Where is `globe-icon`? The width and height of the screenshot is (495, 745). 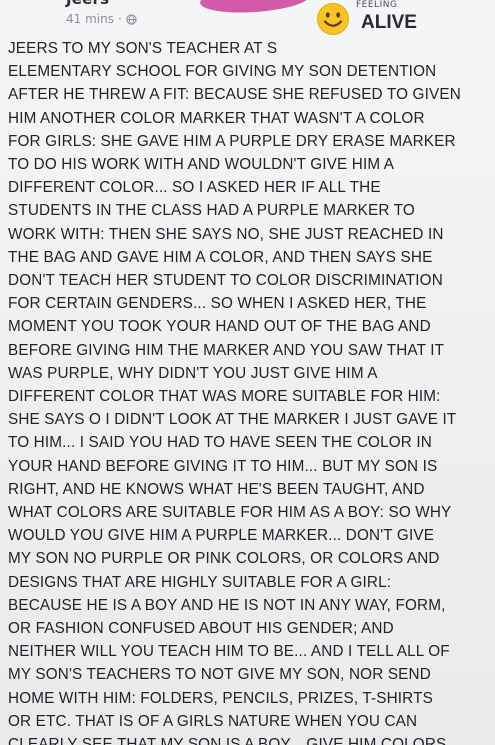 globe-icon is located at coordinates (131, 19).